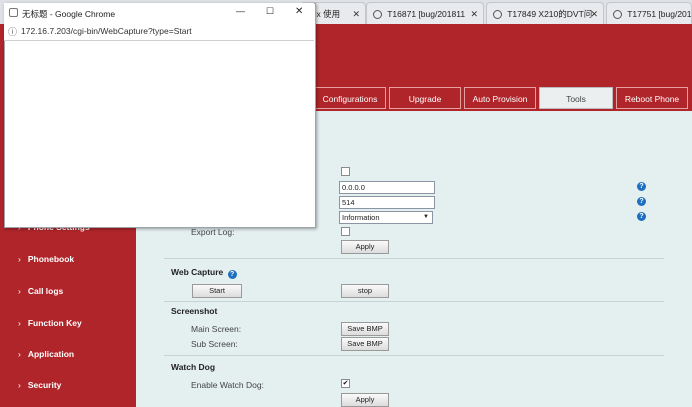 The width and height of the screenshot is (692, 407). Describe the element at coordinates (217, 291) in the screenshot. I see `start-capture-button: Start` at that location.